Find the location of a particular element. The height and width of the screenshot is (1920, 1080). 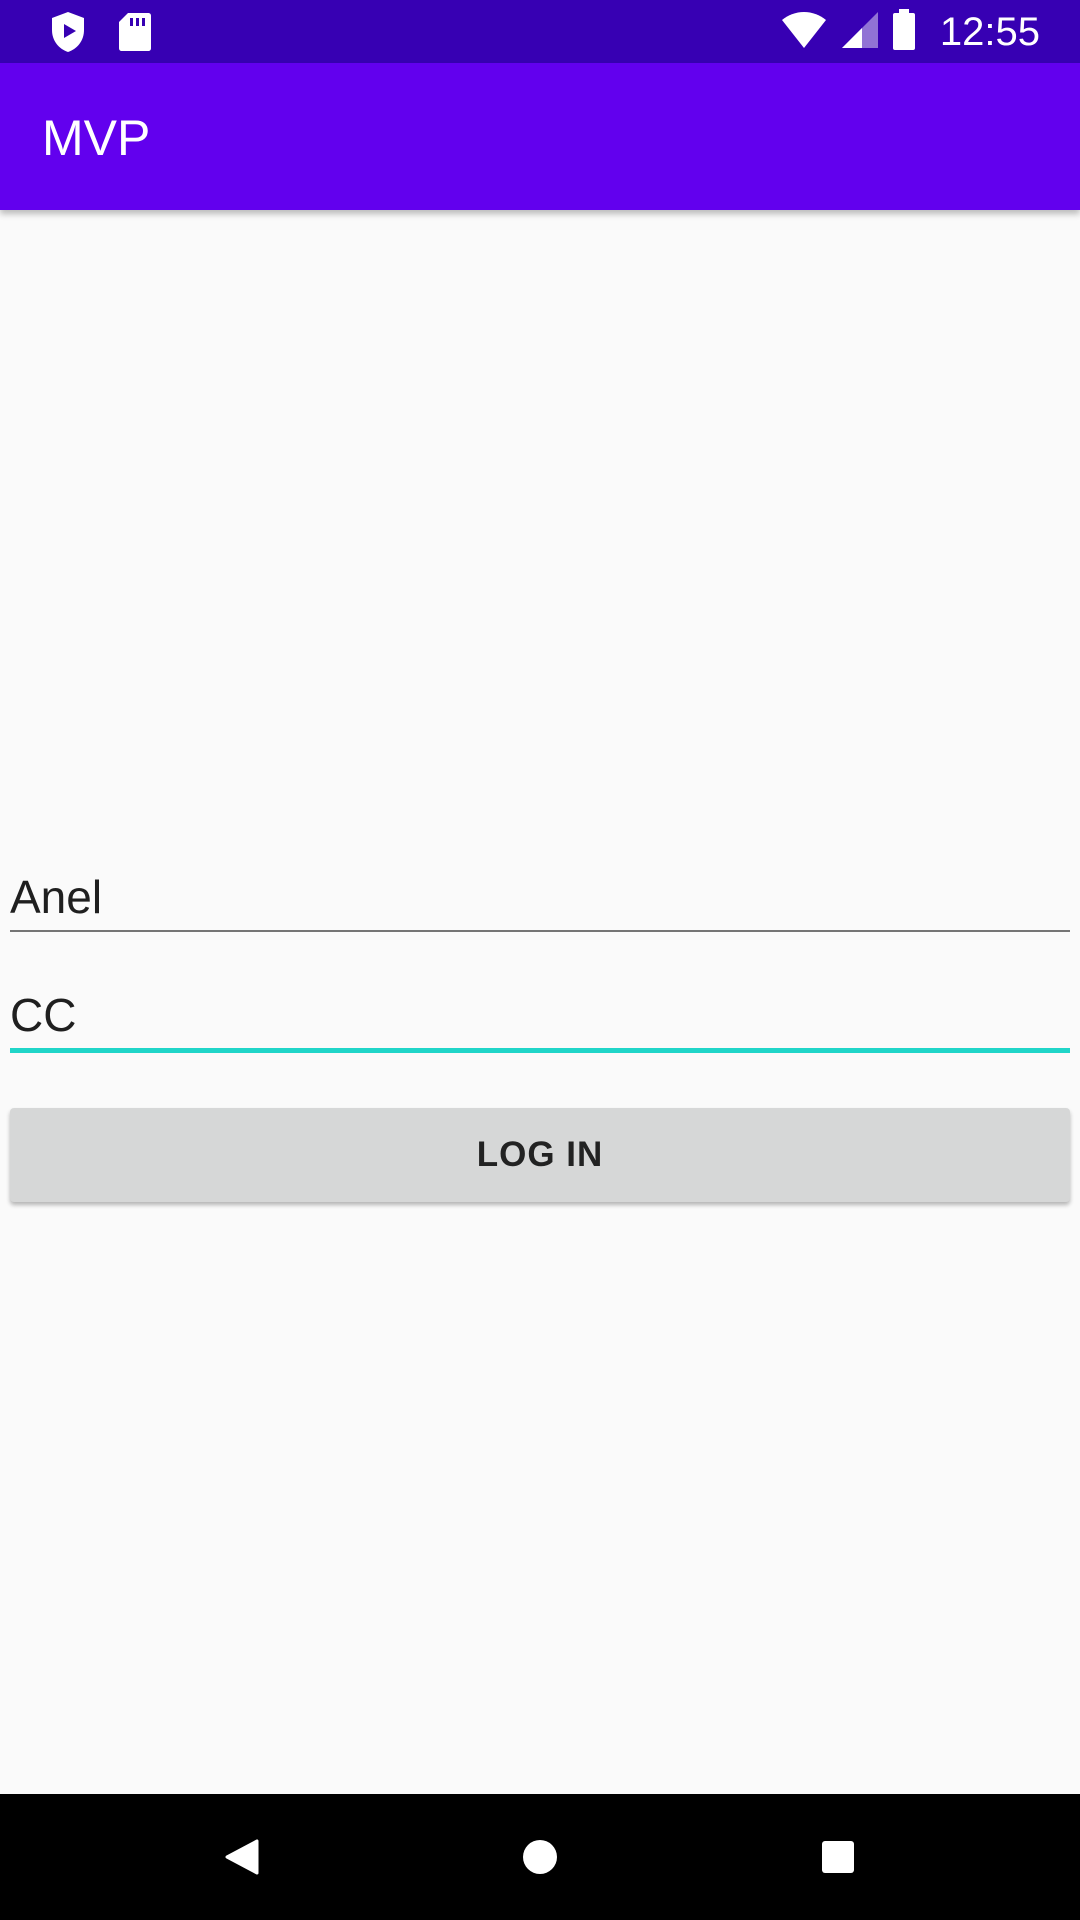

username-underline is located at coordinates (540, 931).